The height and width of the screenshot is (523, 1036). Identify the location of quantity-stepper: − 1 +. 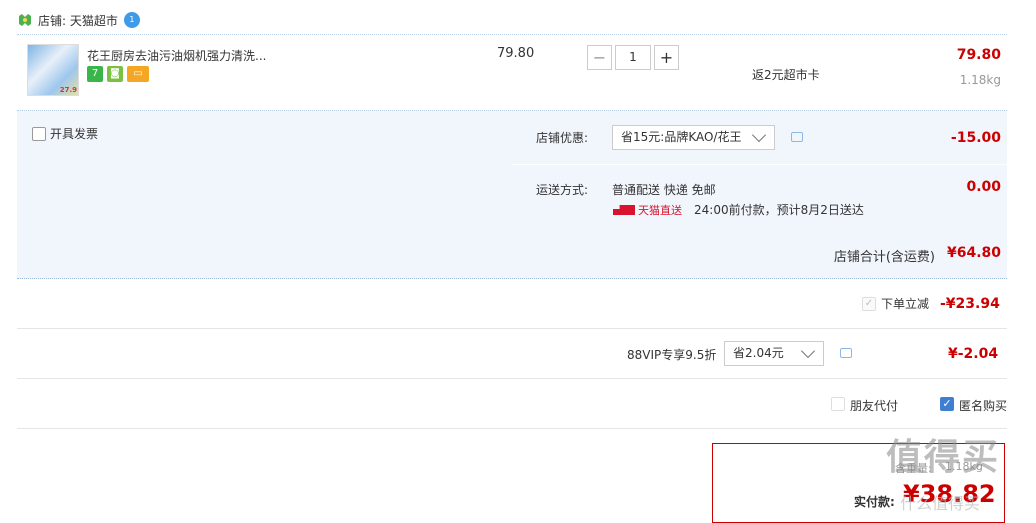
(633, 57).